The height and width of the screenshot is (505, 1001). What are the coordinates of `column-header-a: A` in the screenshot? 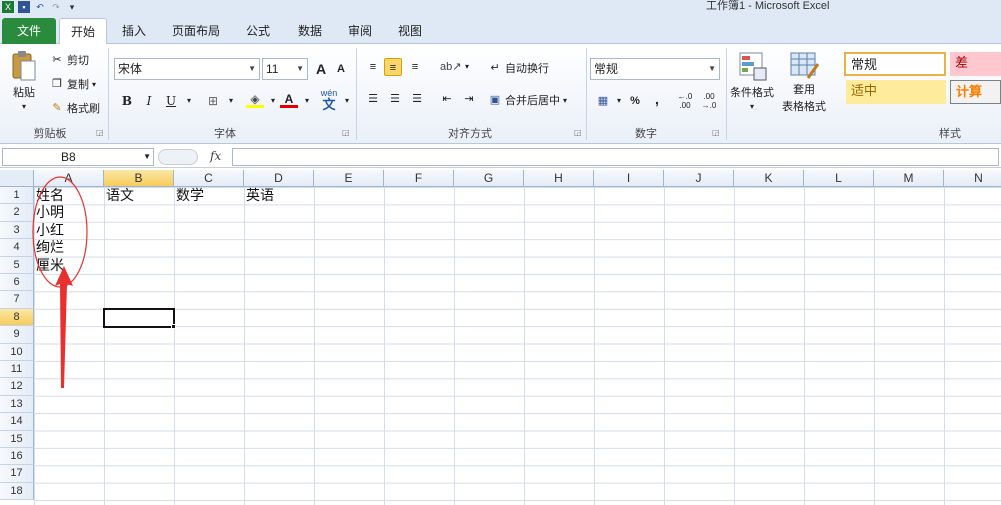 It's located at (69, 178).